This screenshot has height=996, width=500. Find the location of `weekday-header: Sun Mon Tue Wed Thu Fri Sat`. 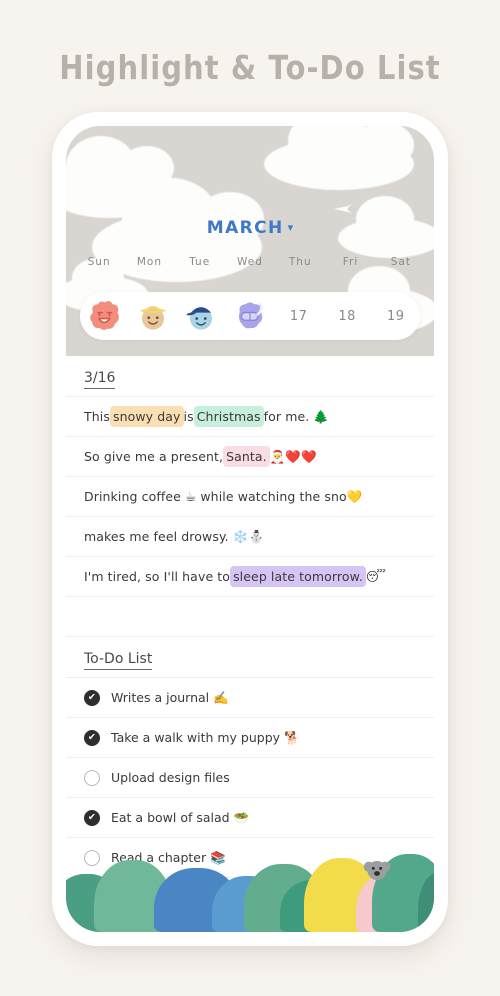

weekday-header: Sun Mon Tue Wed Thu Fri Sat is located at coordinates (250, 262).